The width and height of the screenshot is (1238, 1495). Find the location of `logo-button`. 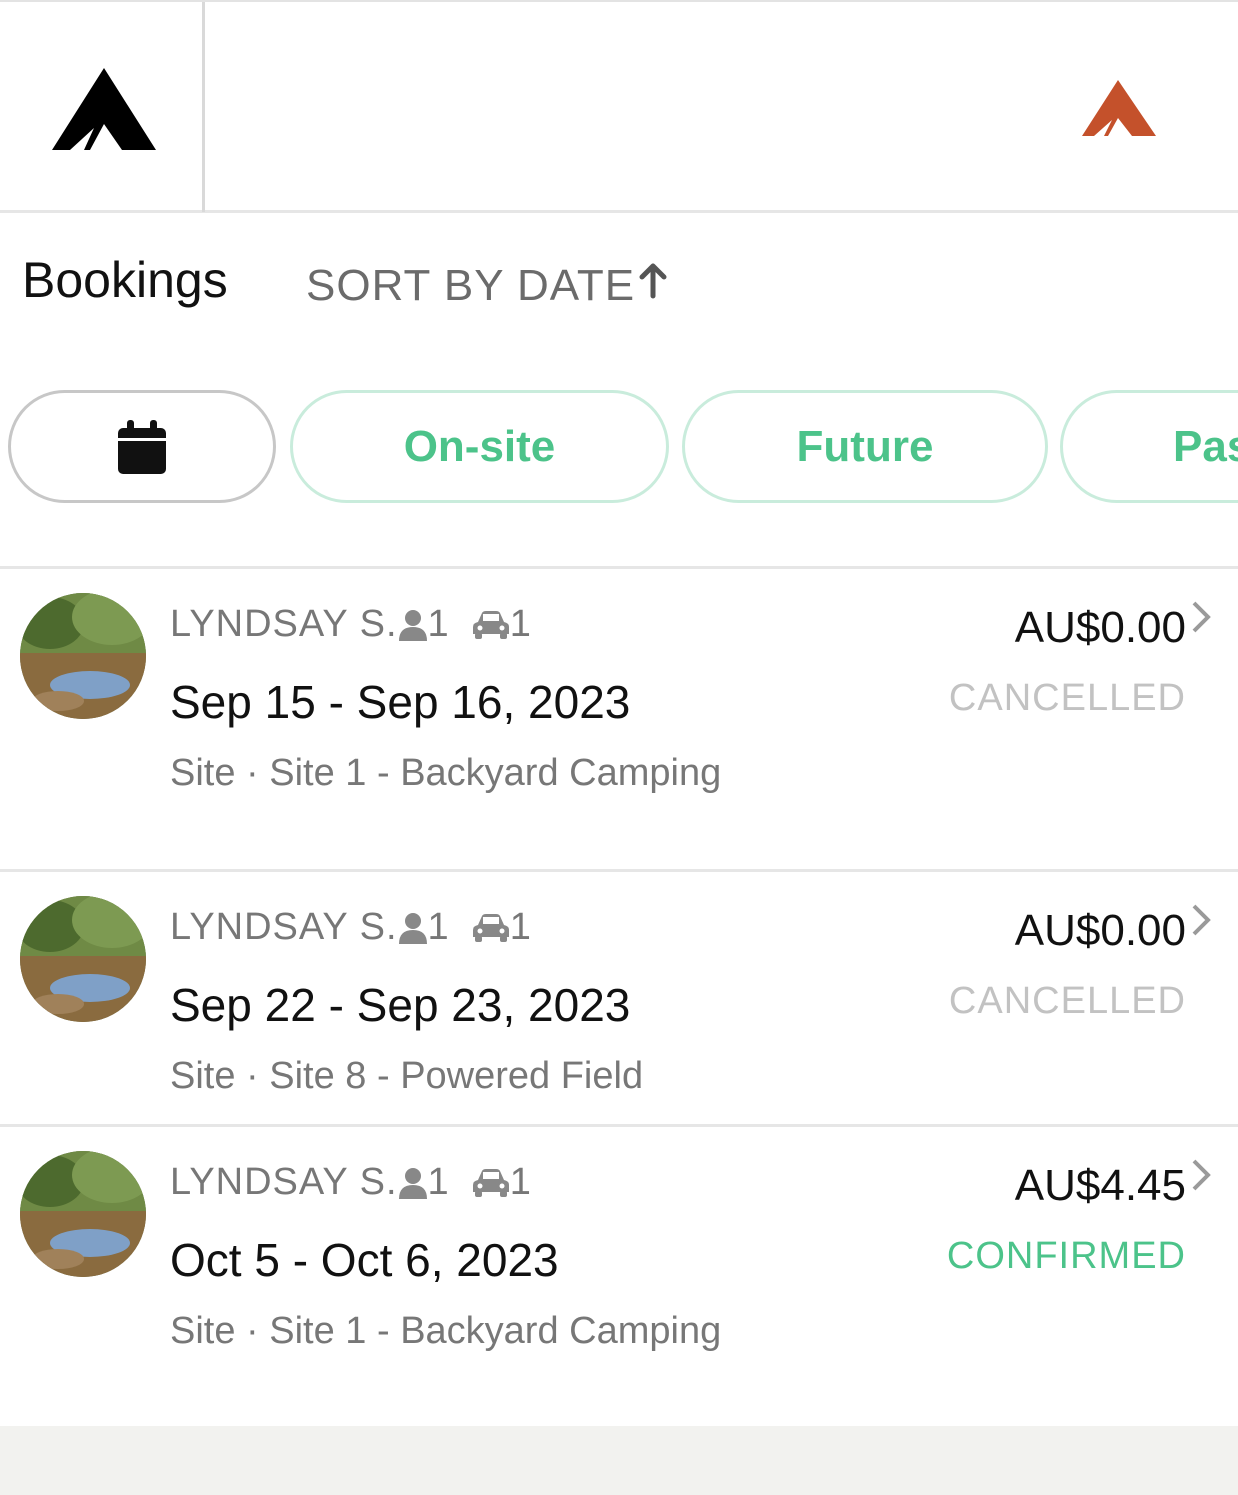

logo-button is located at coordinates (102, 107).